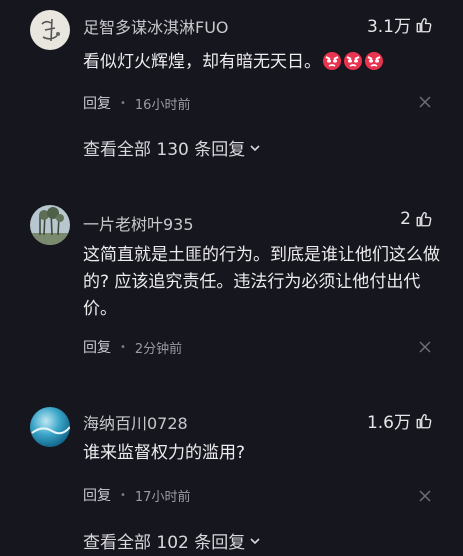 The height and width of the screenshot is (556, 463). Describe the element at coordinates (164, 150) in the screenshot. I see `view-replies-label: 查看全部 130 条回复` at that location.